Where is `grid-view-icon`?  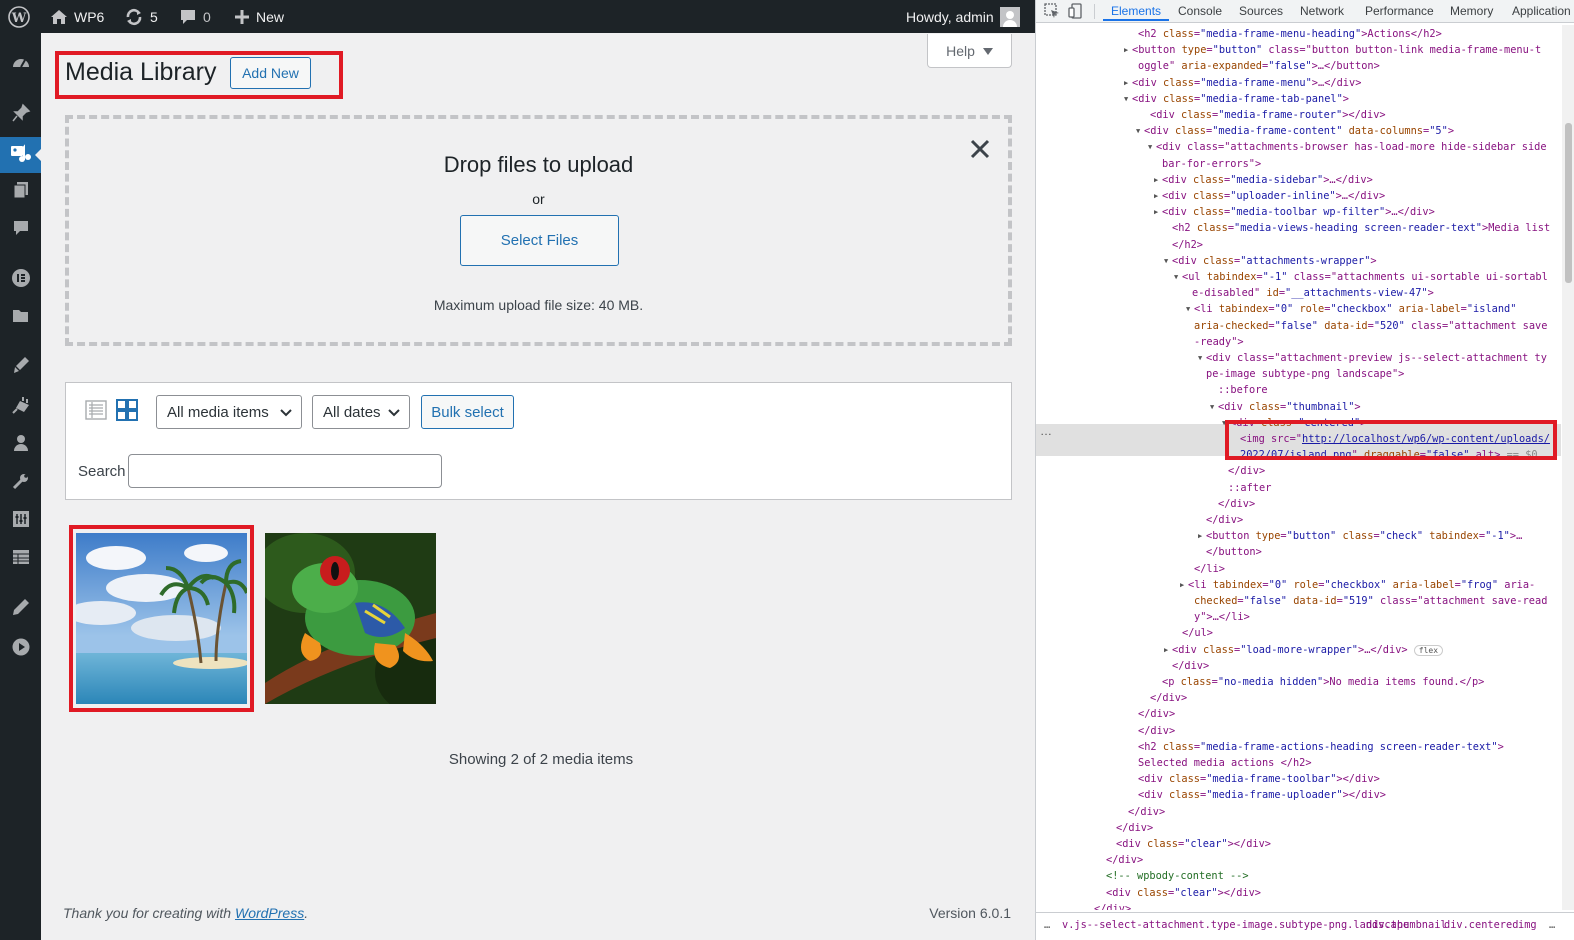
grid-view-icon is located at coordinates (127, 410).